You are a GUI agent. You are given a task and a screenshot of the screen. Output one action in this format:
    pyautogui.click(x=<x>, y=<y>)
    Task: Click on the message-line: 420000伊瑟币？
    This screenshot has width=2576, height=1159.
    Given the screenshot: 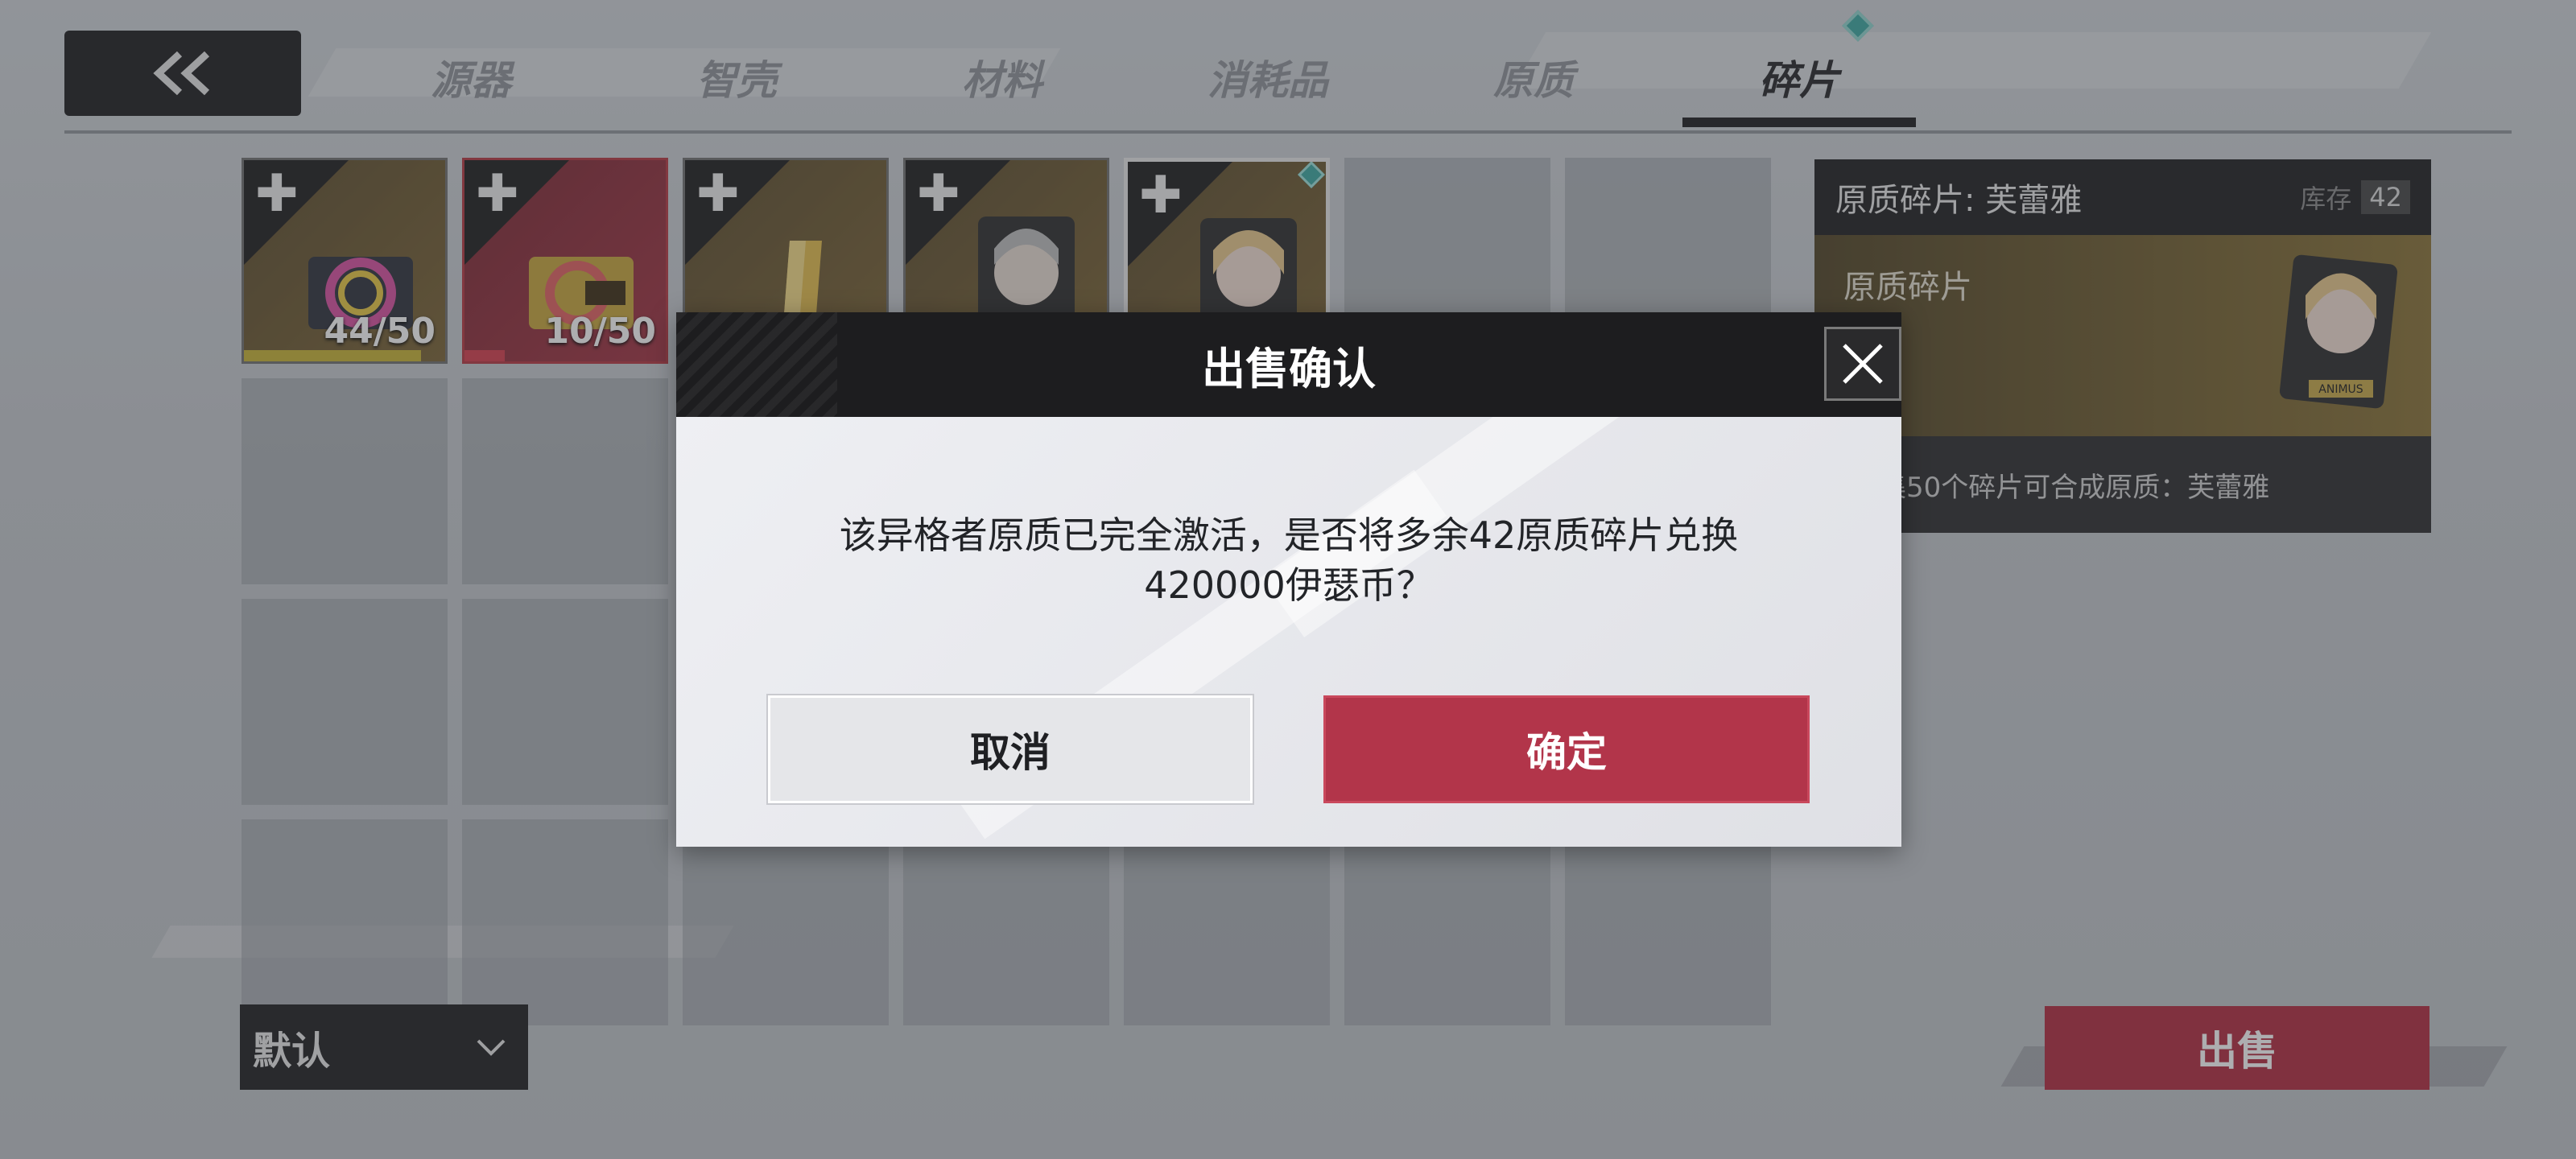 What is the action you would take?
    pyautogui.click(x=1289, y=585)
    